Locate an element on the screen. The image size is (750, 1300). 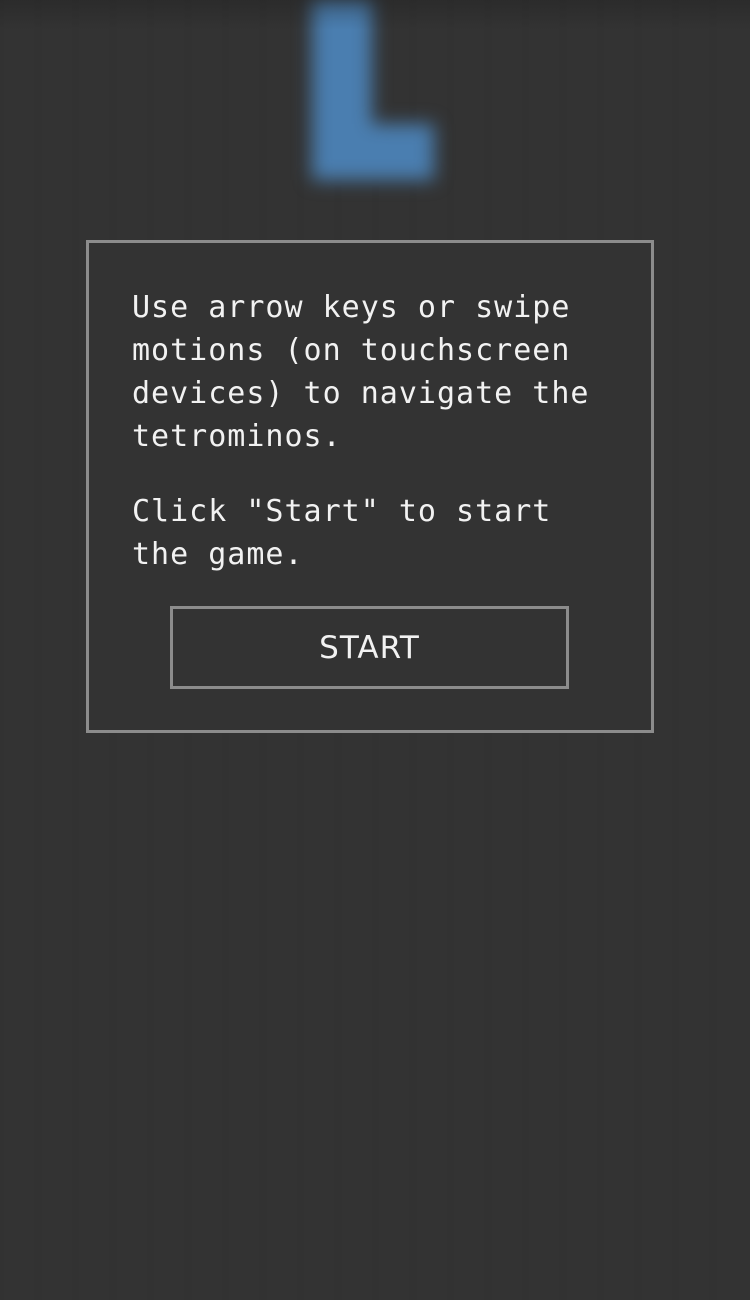
tetromino-block is located at coordinates (373, 152).